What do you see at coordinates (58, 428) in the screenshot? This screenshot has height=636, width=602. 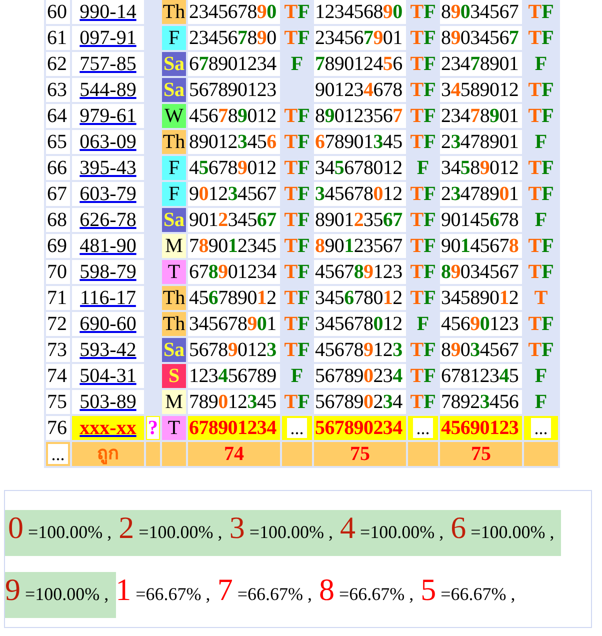 I see `row-number: 76` at bounding box center [58, 428].